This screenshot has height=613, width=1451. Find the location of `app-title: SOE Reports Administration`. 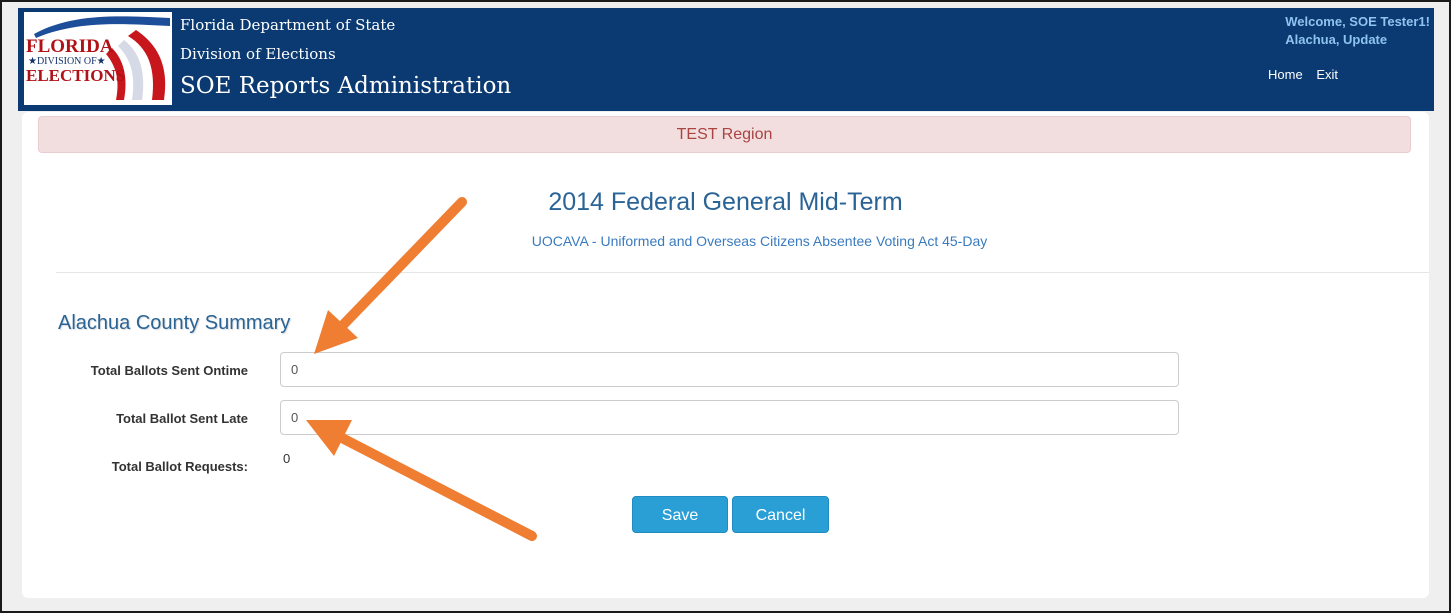

app-title: SOE Reports Administration is located at coordinates (346, 86).